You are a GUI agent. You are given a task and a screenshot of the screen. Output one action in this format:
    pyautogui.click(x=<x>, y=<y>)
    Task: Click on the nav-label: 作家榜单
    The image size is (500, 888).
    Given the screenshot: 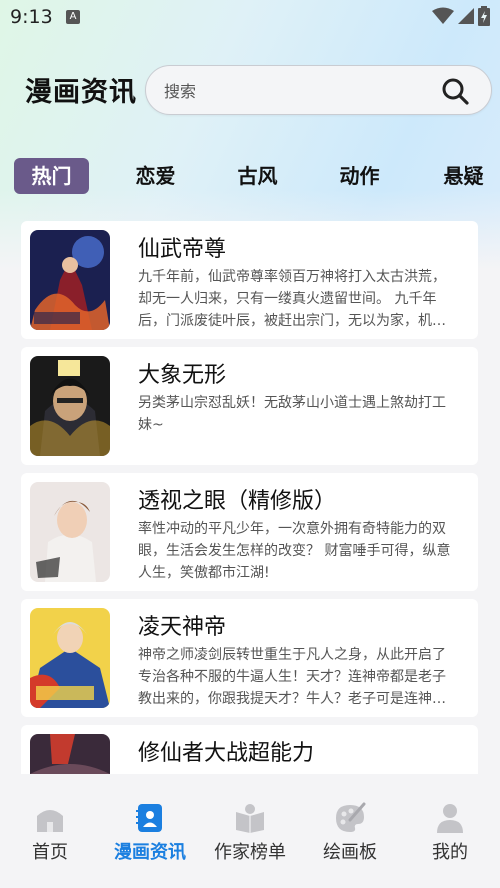 What is the action you would take?
    pyautogui.click(x=250, y=852)
    